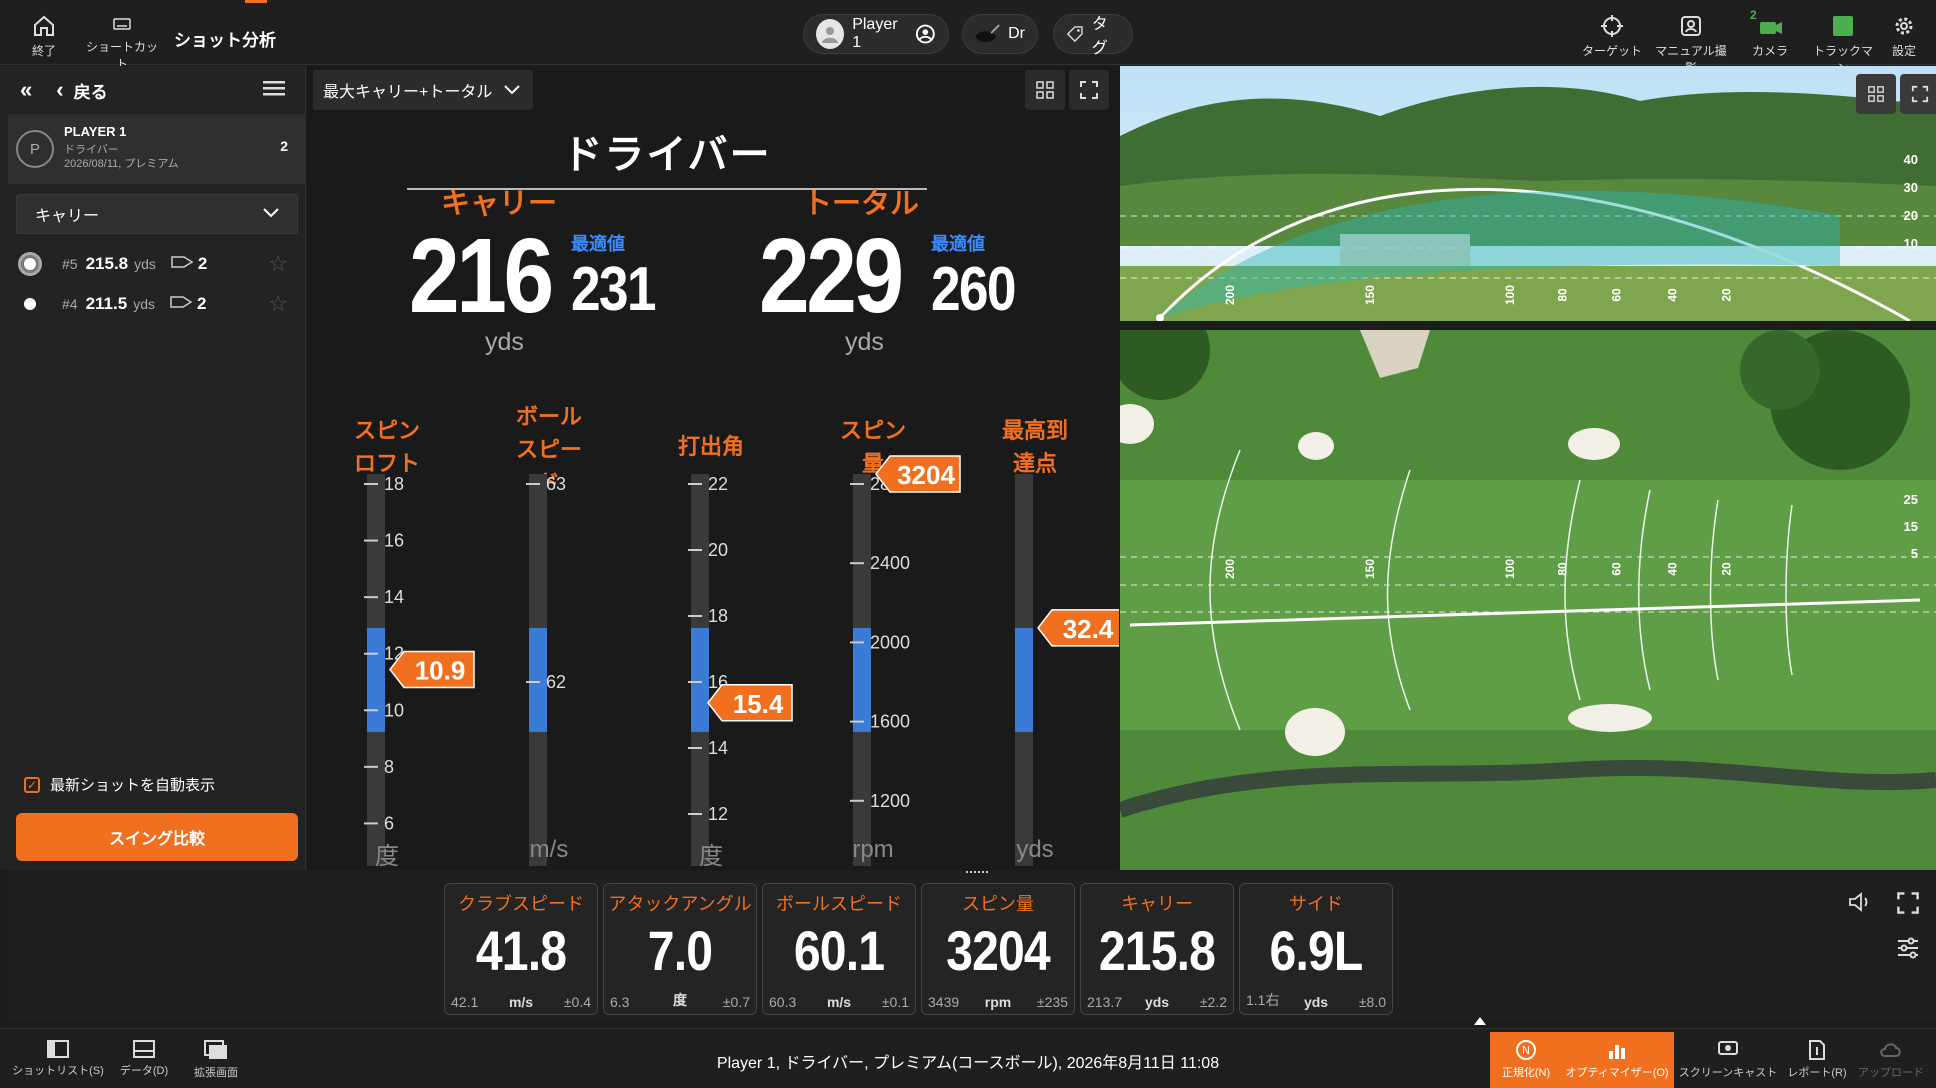 The image size is (1936, 1088). I want to click on target-label: ターゲット, so click(1612, 51).